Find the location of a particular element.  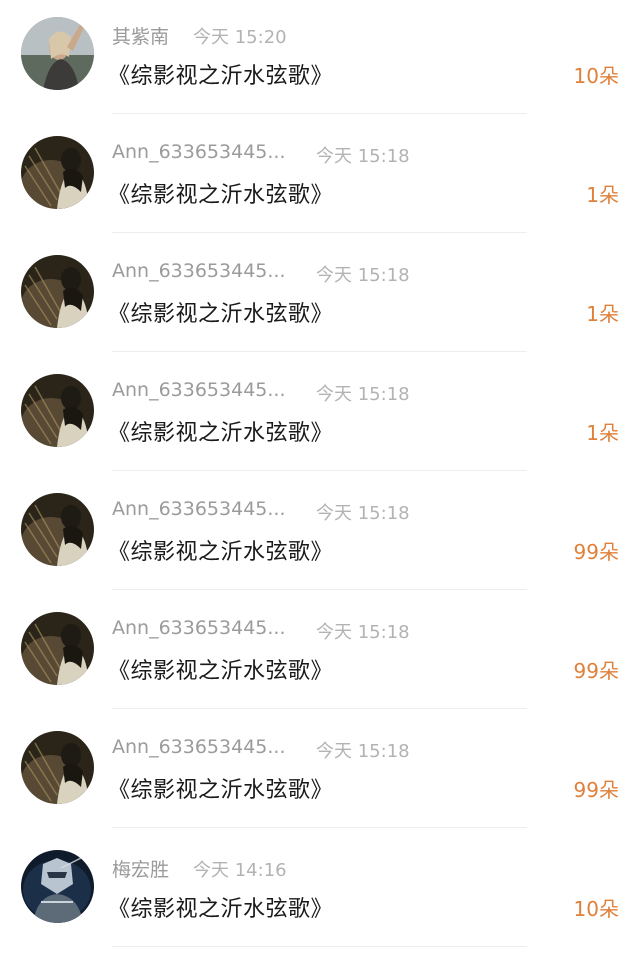

username: 梅宏胜 is located at coordinates (140, 868).